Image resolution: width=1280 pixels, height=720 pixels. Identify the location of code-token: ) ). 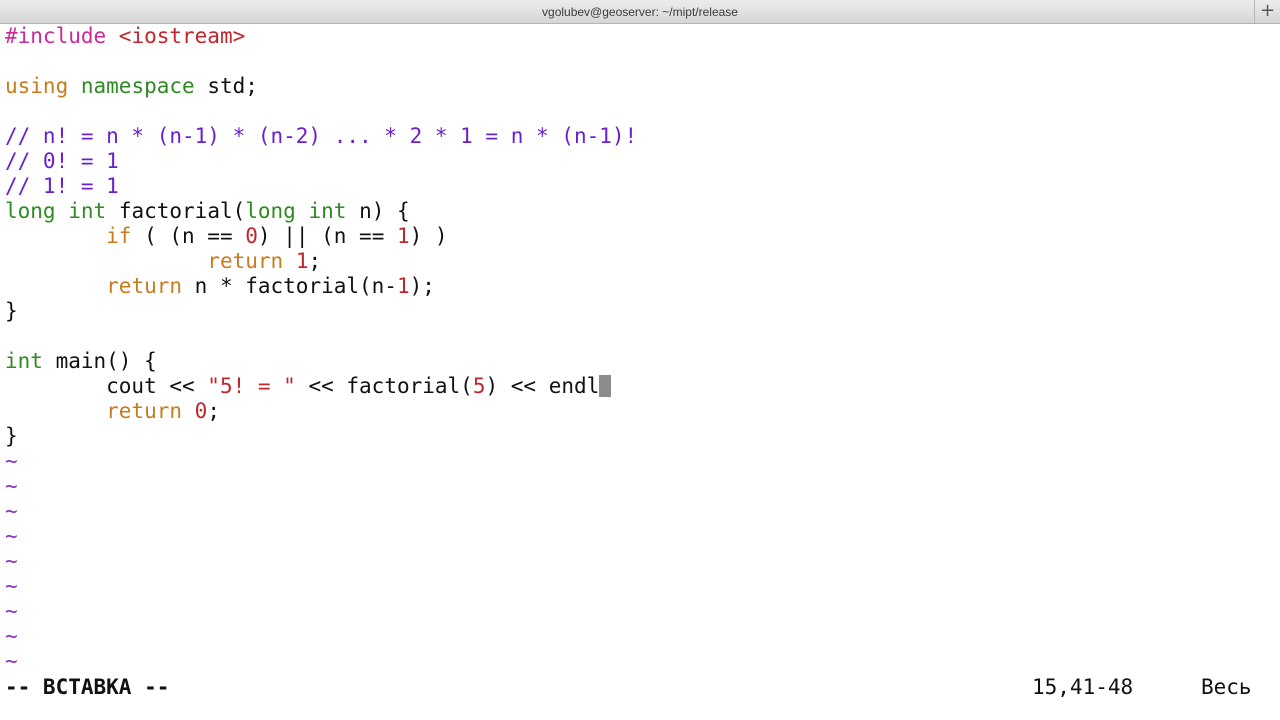
(428, 236).